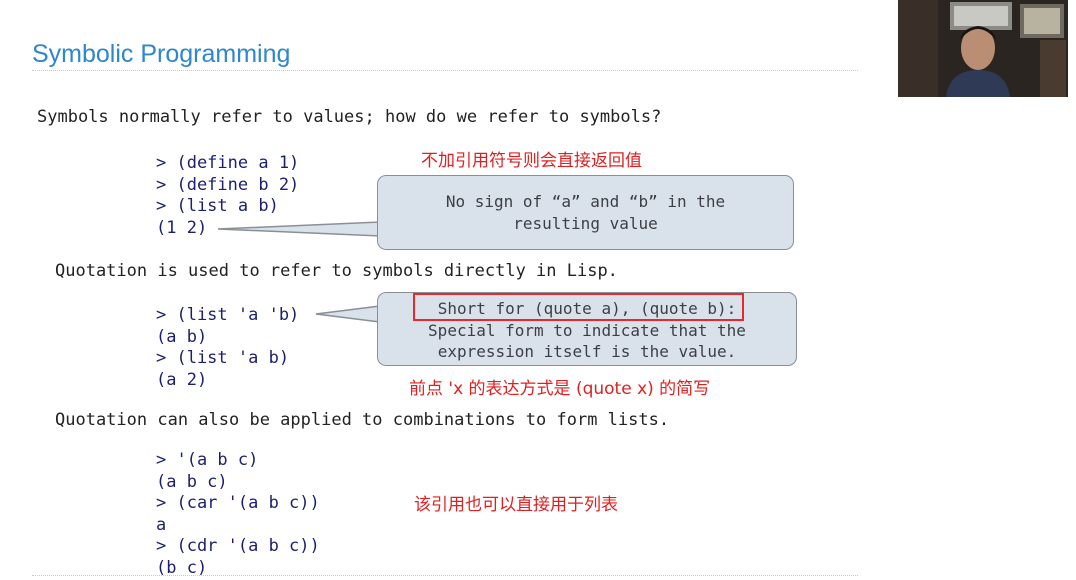 Image resolution: width=1076 pixels, height=580 pixels. Describe the element at coordinates (585, 223) in the screenshot. I see `callout-line: resulting value` at that location.